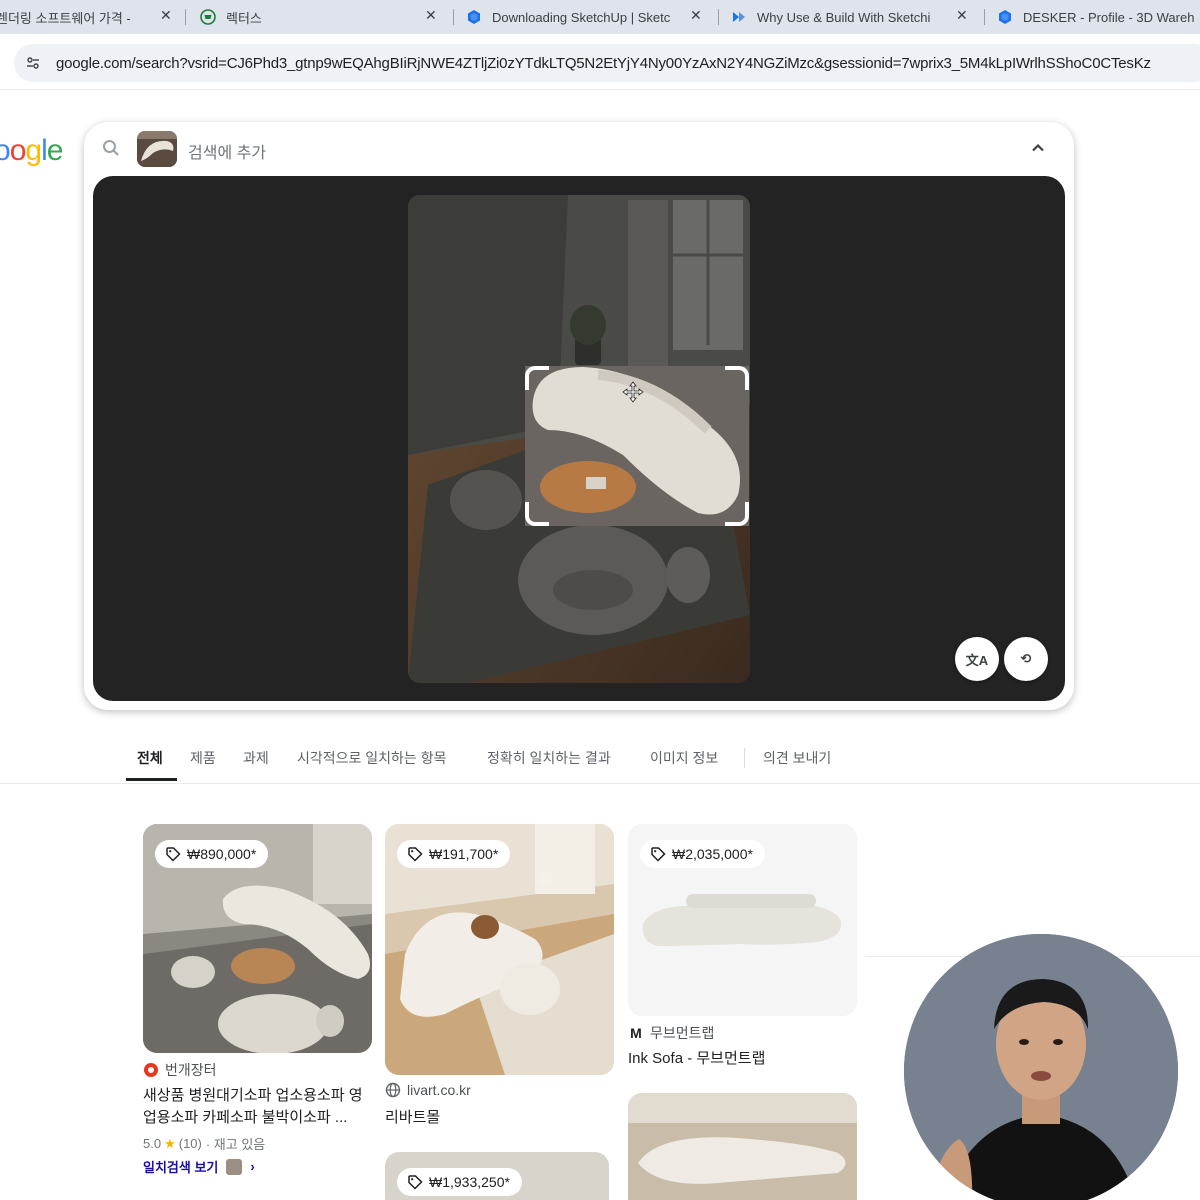 This screenshot has height=1200, width=1200. I want to click on site-settings-icon, so click(33, 63).